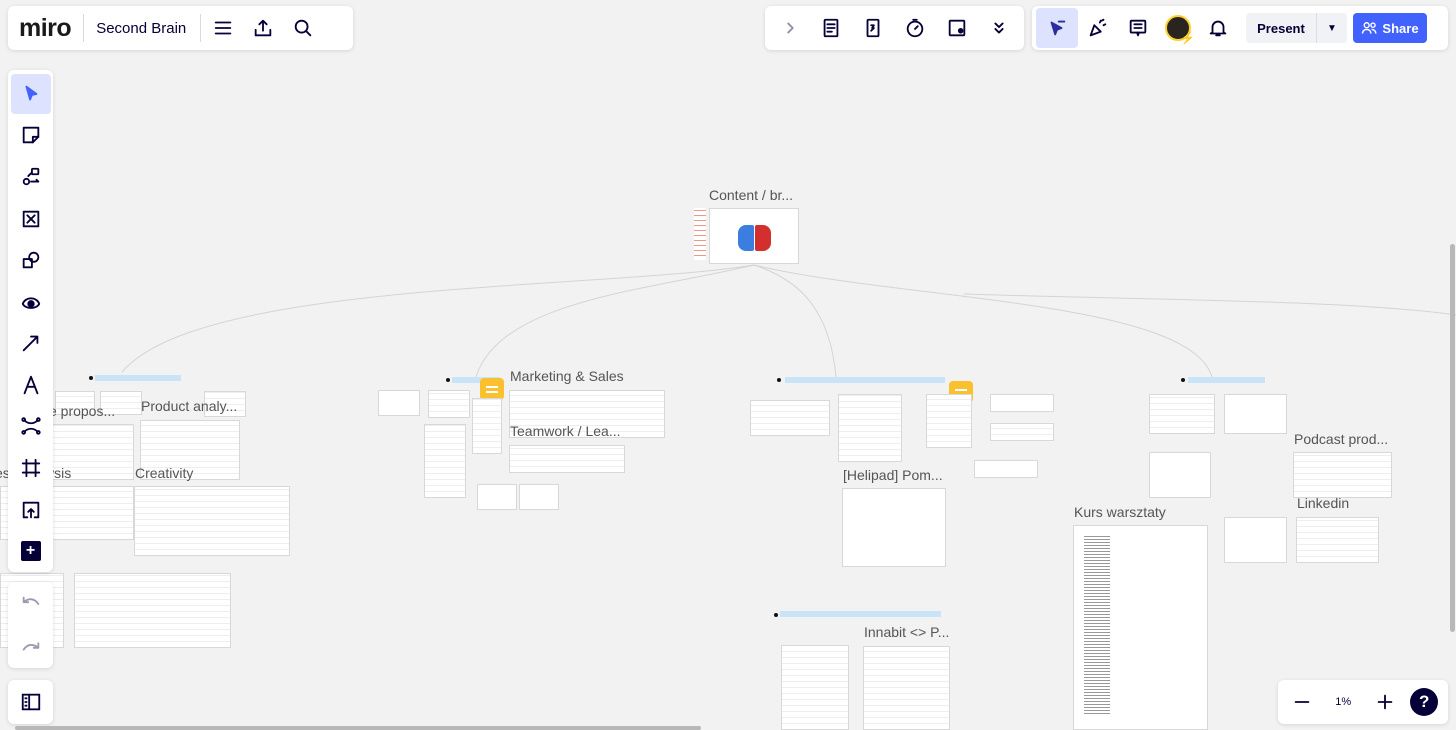  I want to click on cursor-icon, so click(1058, 28).